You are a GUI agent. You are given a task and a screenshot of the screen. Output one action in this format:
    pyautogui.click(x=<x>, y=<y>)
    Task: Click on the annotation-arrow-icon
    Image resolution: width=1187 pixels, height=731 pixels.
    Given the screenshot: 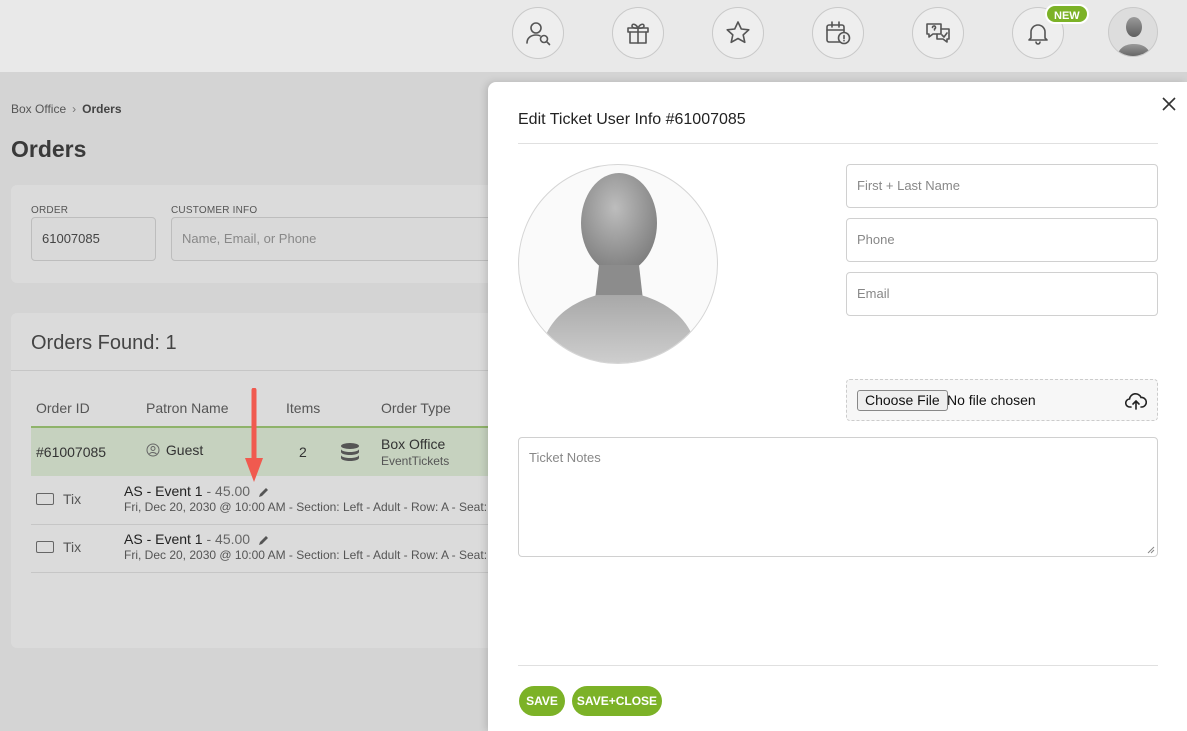 What is the action you would take?
    pyautogui.click(x=254, y=435)
    